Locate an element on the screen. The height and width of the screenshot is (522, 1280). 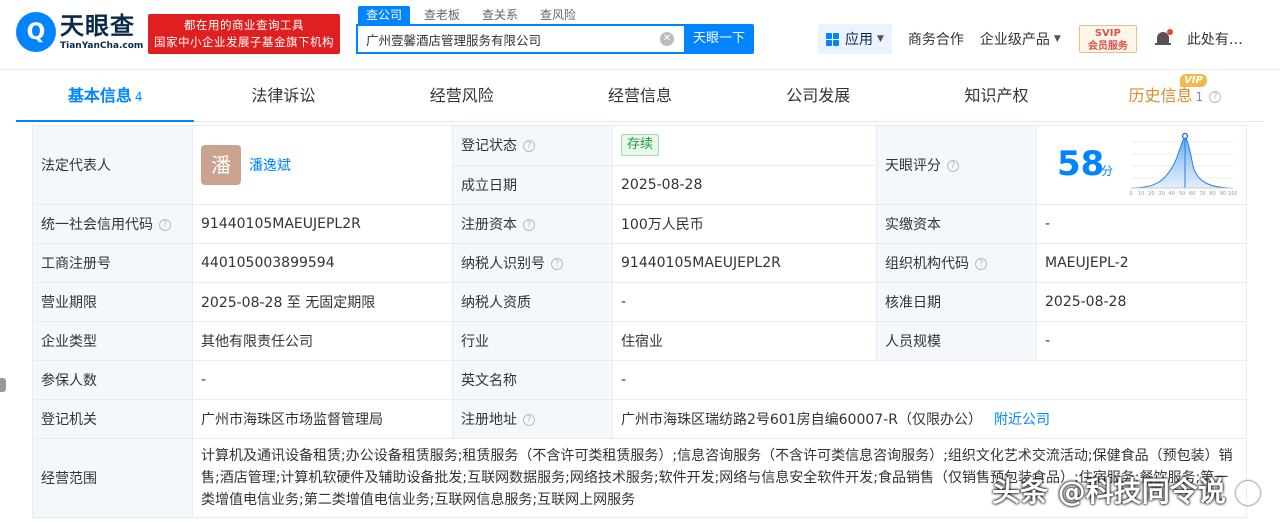
scope-label: 经营范围 is located at coordinates (112, 478).